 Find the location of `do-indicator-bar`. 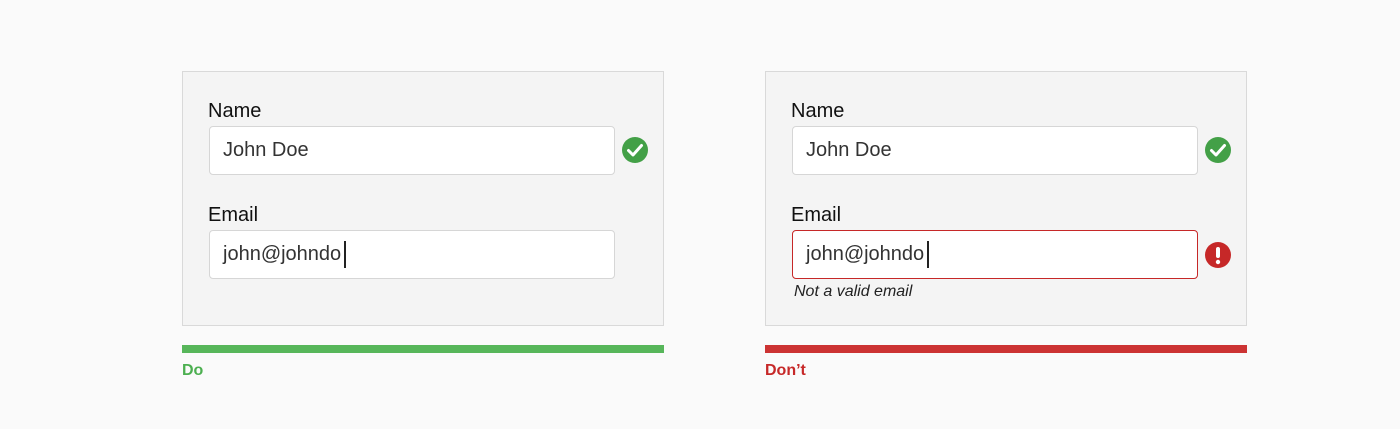

do-indicator-bar is located at coordinates (423, 349).